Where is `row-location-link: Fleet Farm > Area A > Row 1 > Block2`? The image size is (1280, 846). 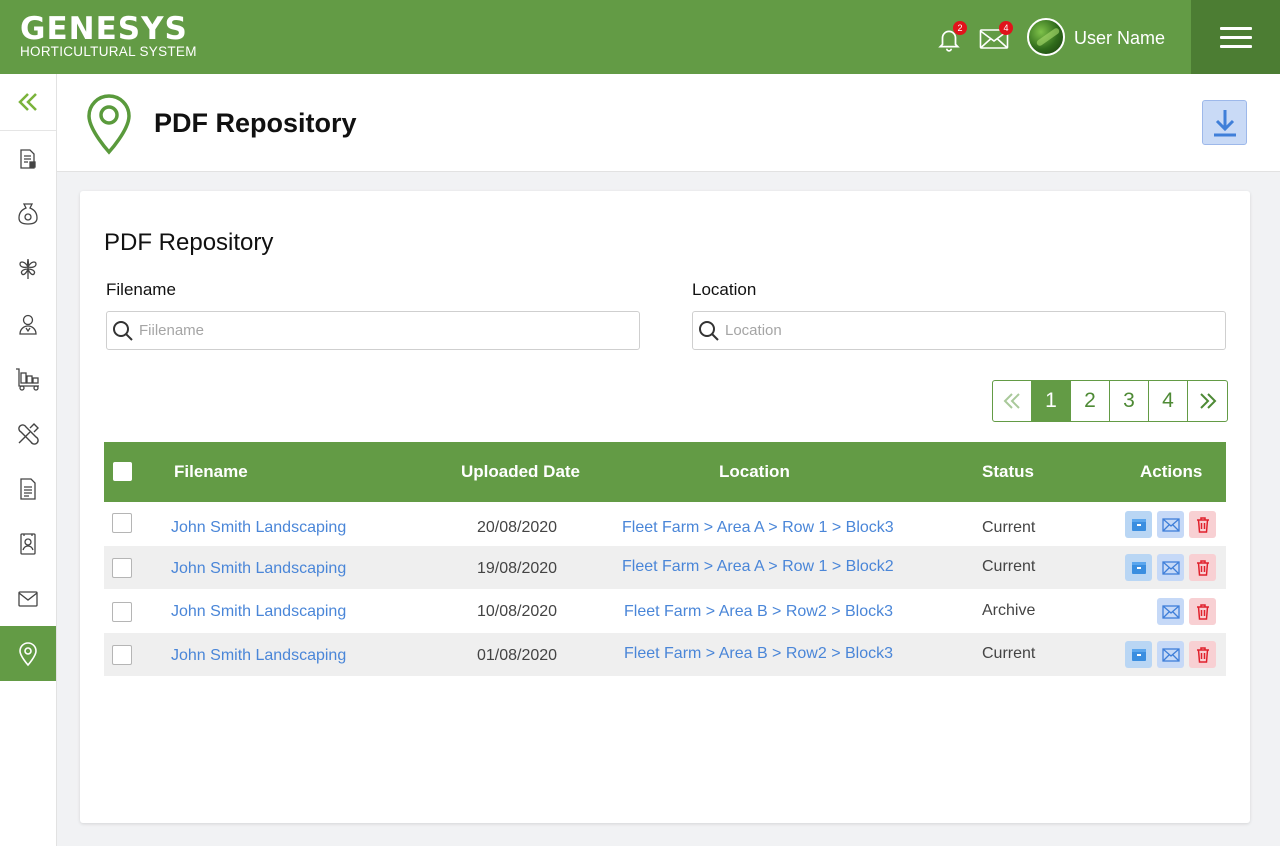
row-location-link: Fleet Farm > Area A > Row 1 > Block2 is located at coordinates (758, 567).